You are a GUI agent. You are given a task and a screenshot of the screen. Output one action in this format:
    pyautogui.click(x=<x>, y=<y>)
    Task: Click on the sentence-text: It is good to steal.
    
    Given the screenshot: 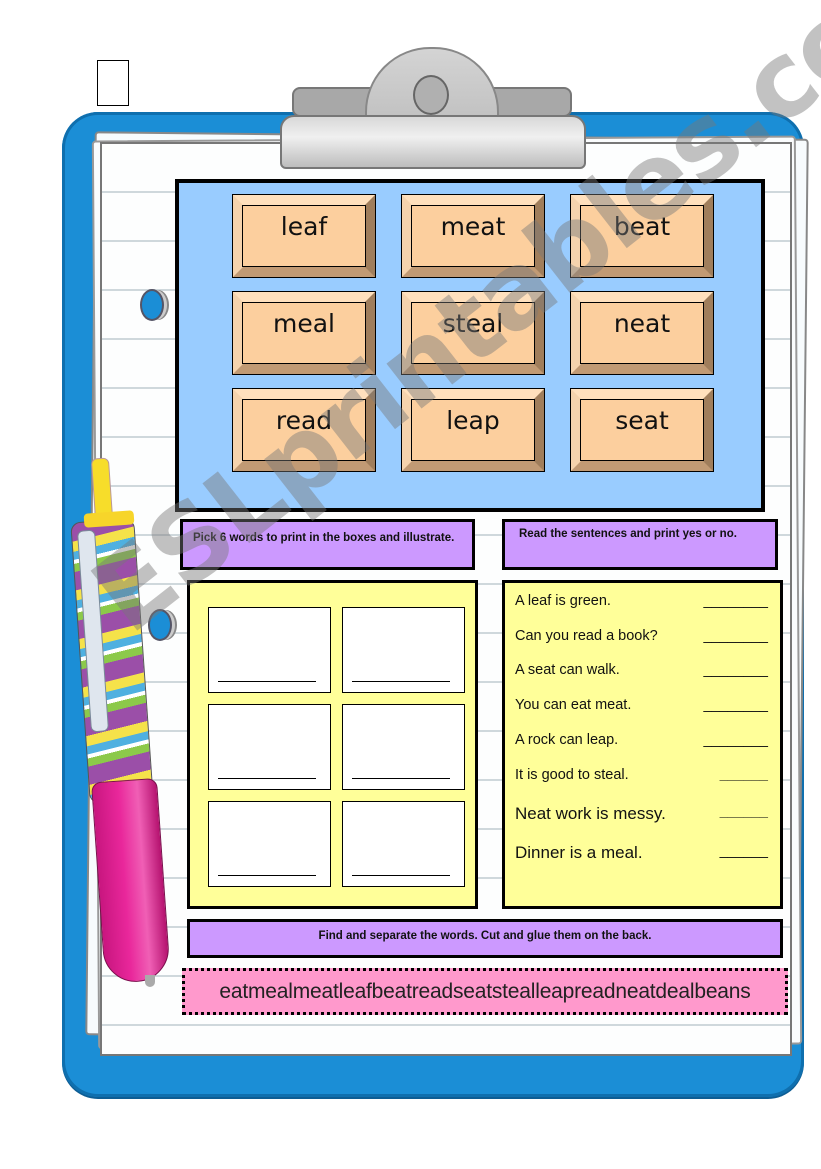 What is the action you would take?
    pyautogui.click(x=572, y=775)
    